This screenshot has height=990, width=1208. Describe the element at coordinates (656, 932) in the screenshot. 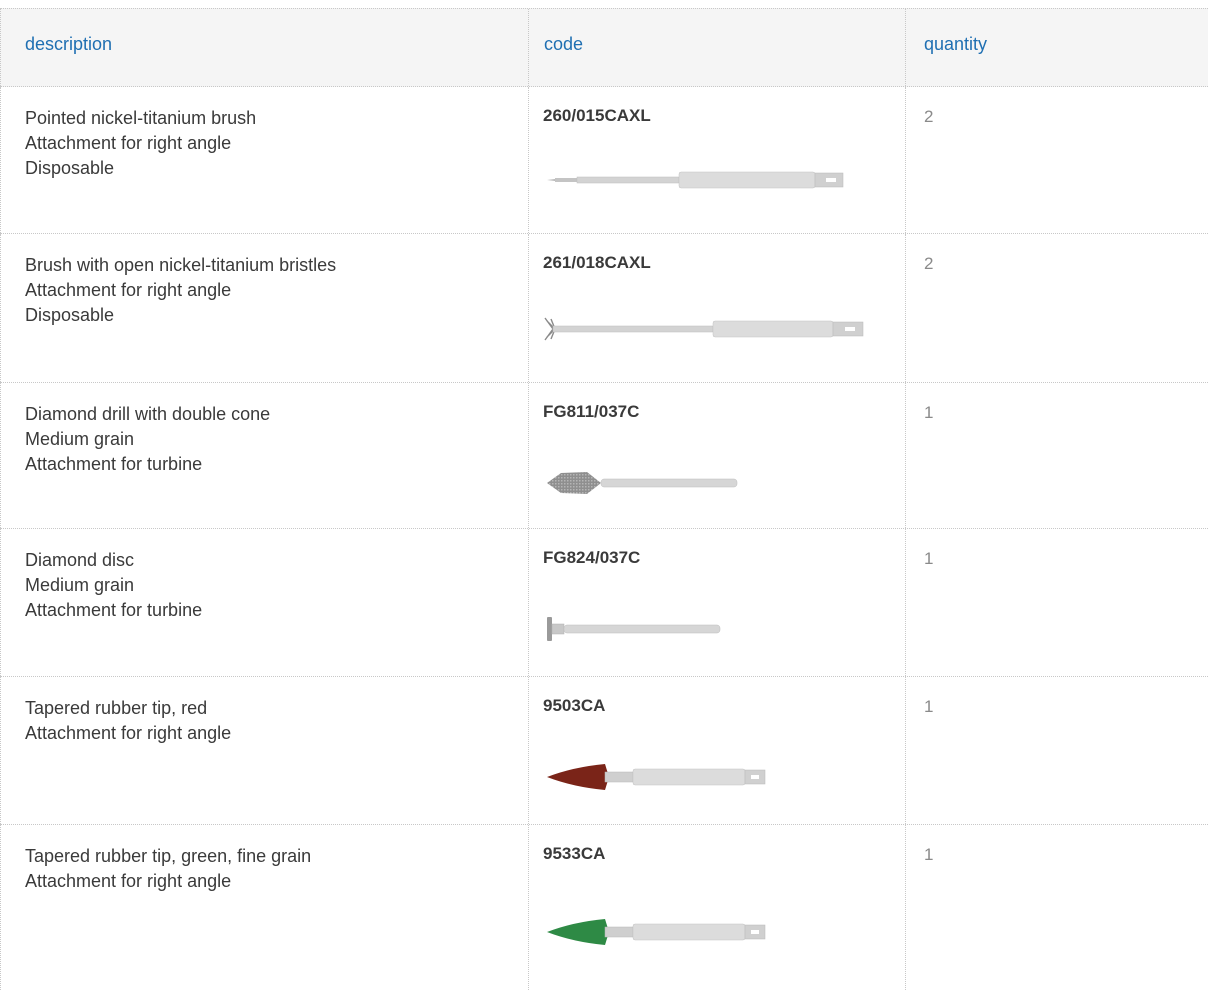

I see `green-rubber-tip-icon` at that location.